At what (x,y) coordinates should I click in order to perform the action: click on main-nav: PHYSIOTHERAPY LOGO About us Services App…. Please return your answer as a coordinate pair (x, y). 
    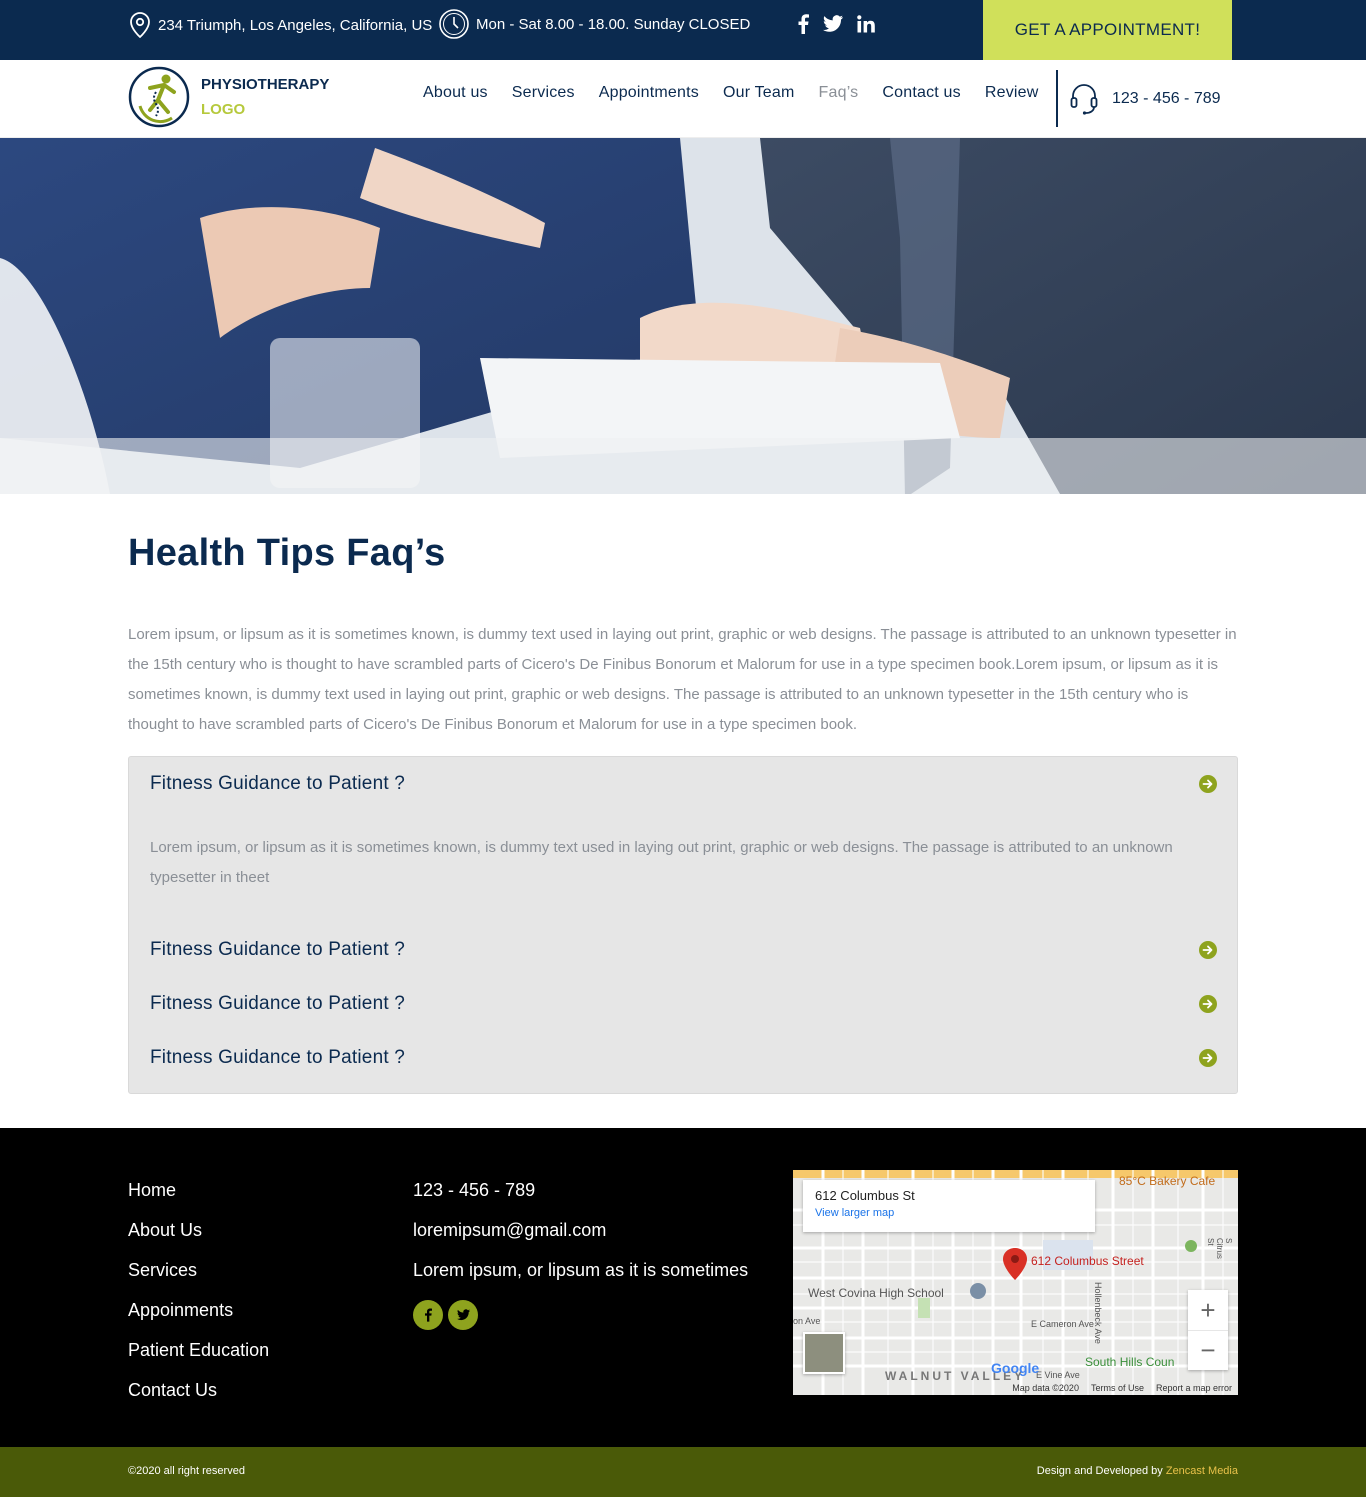
    Looking at the image, I should click on (683, 99).